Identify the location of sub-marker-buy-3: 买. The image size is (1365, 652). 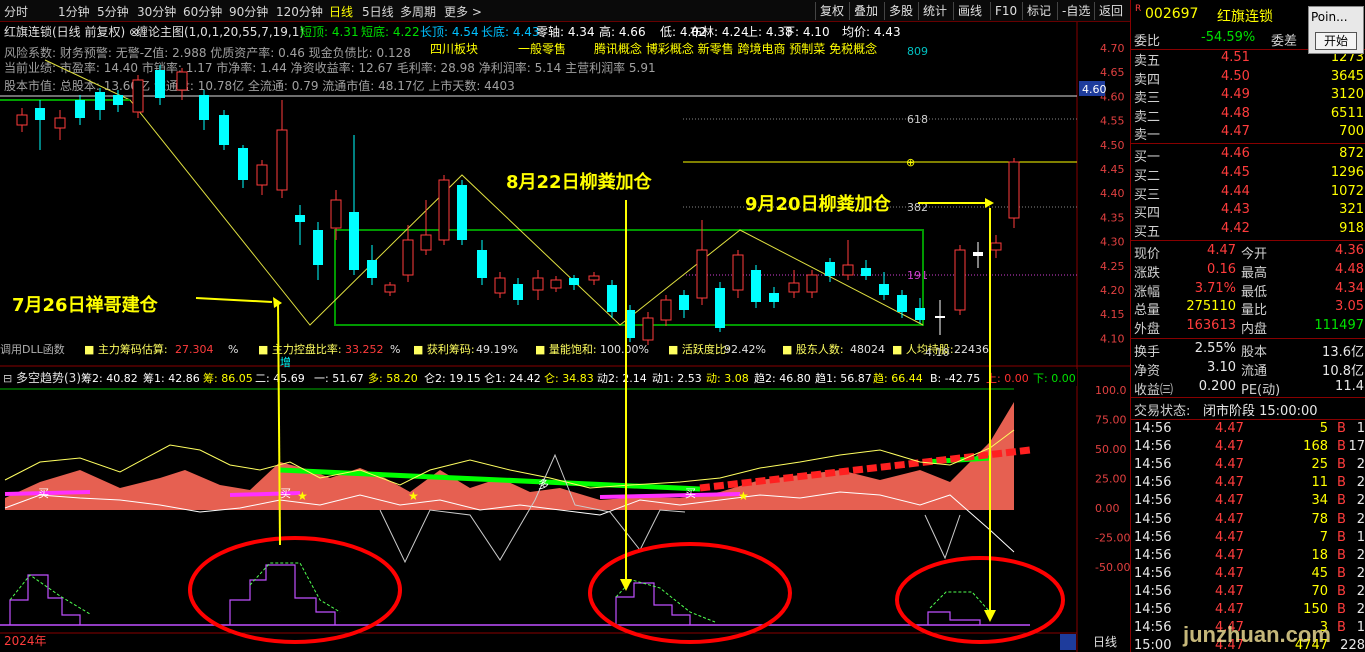
(690, 493).